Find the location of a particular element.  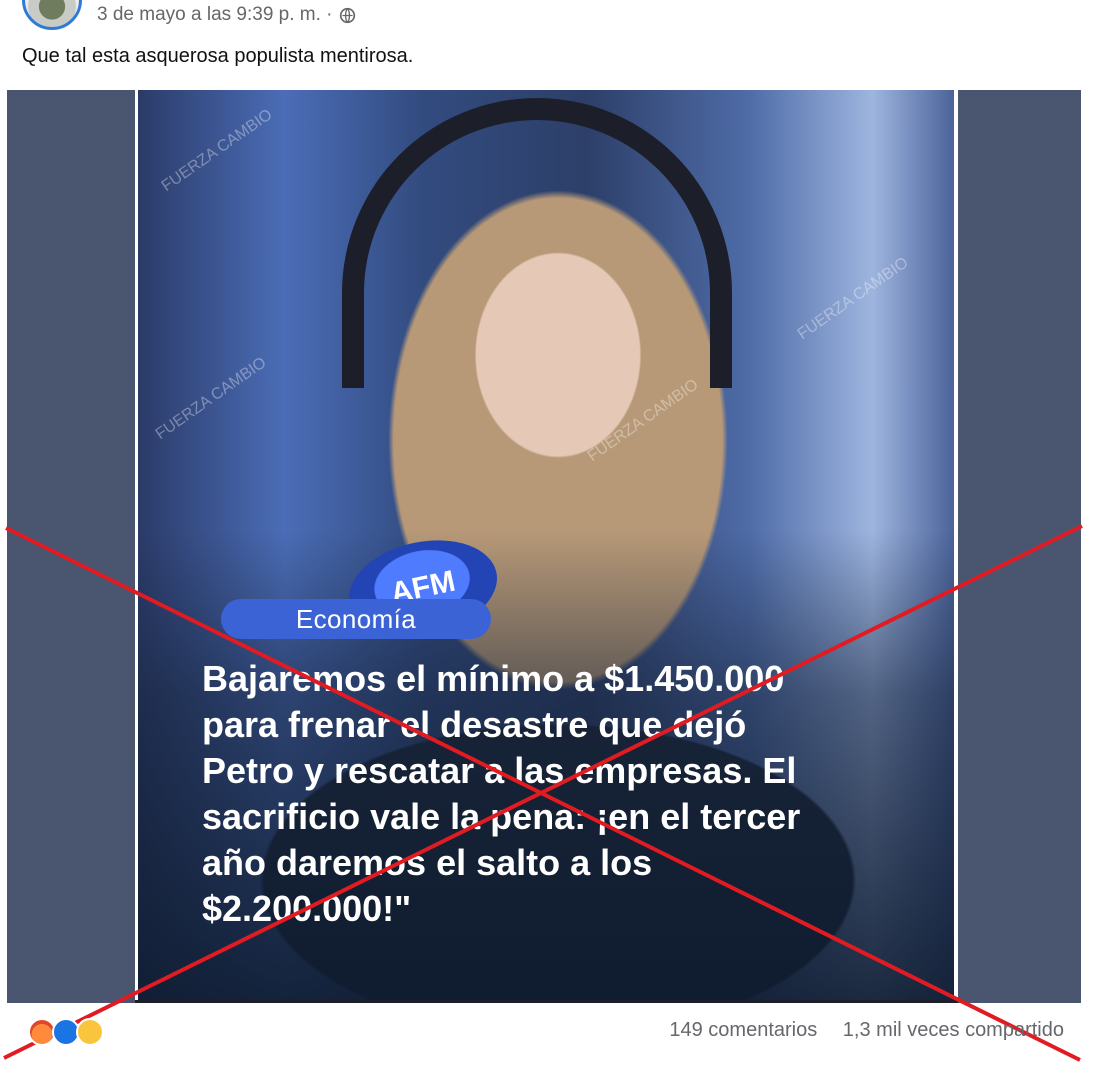

reaction-summary is located at coordinates (71, 1033).